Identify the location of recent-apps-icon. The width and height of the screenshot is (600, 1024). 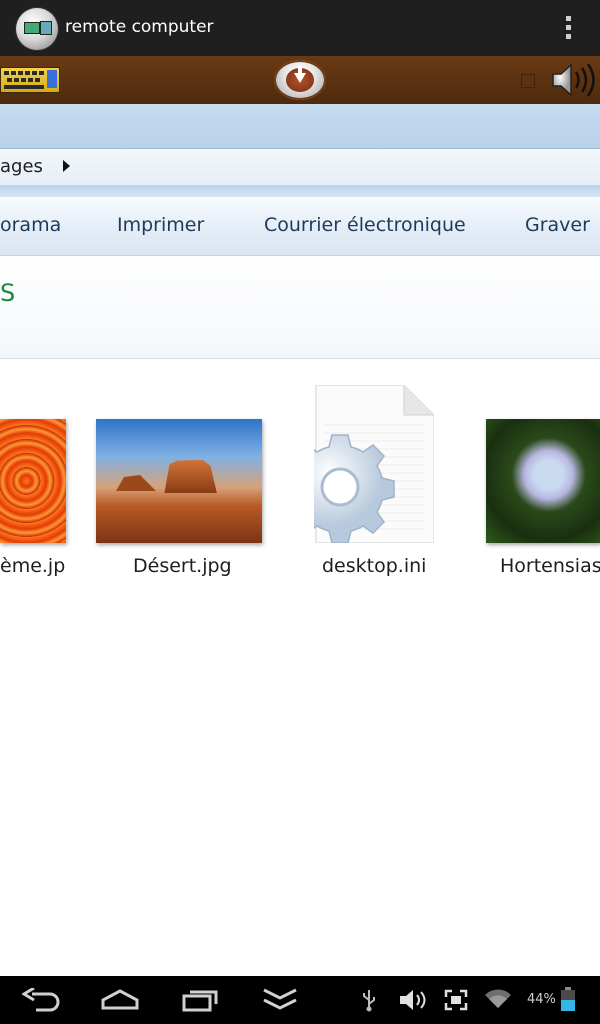
(201, 1000).